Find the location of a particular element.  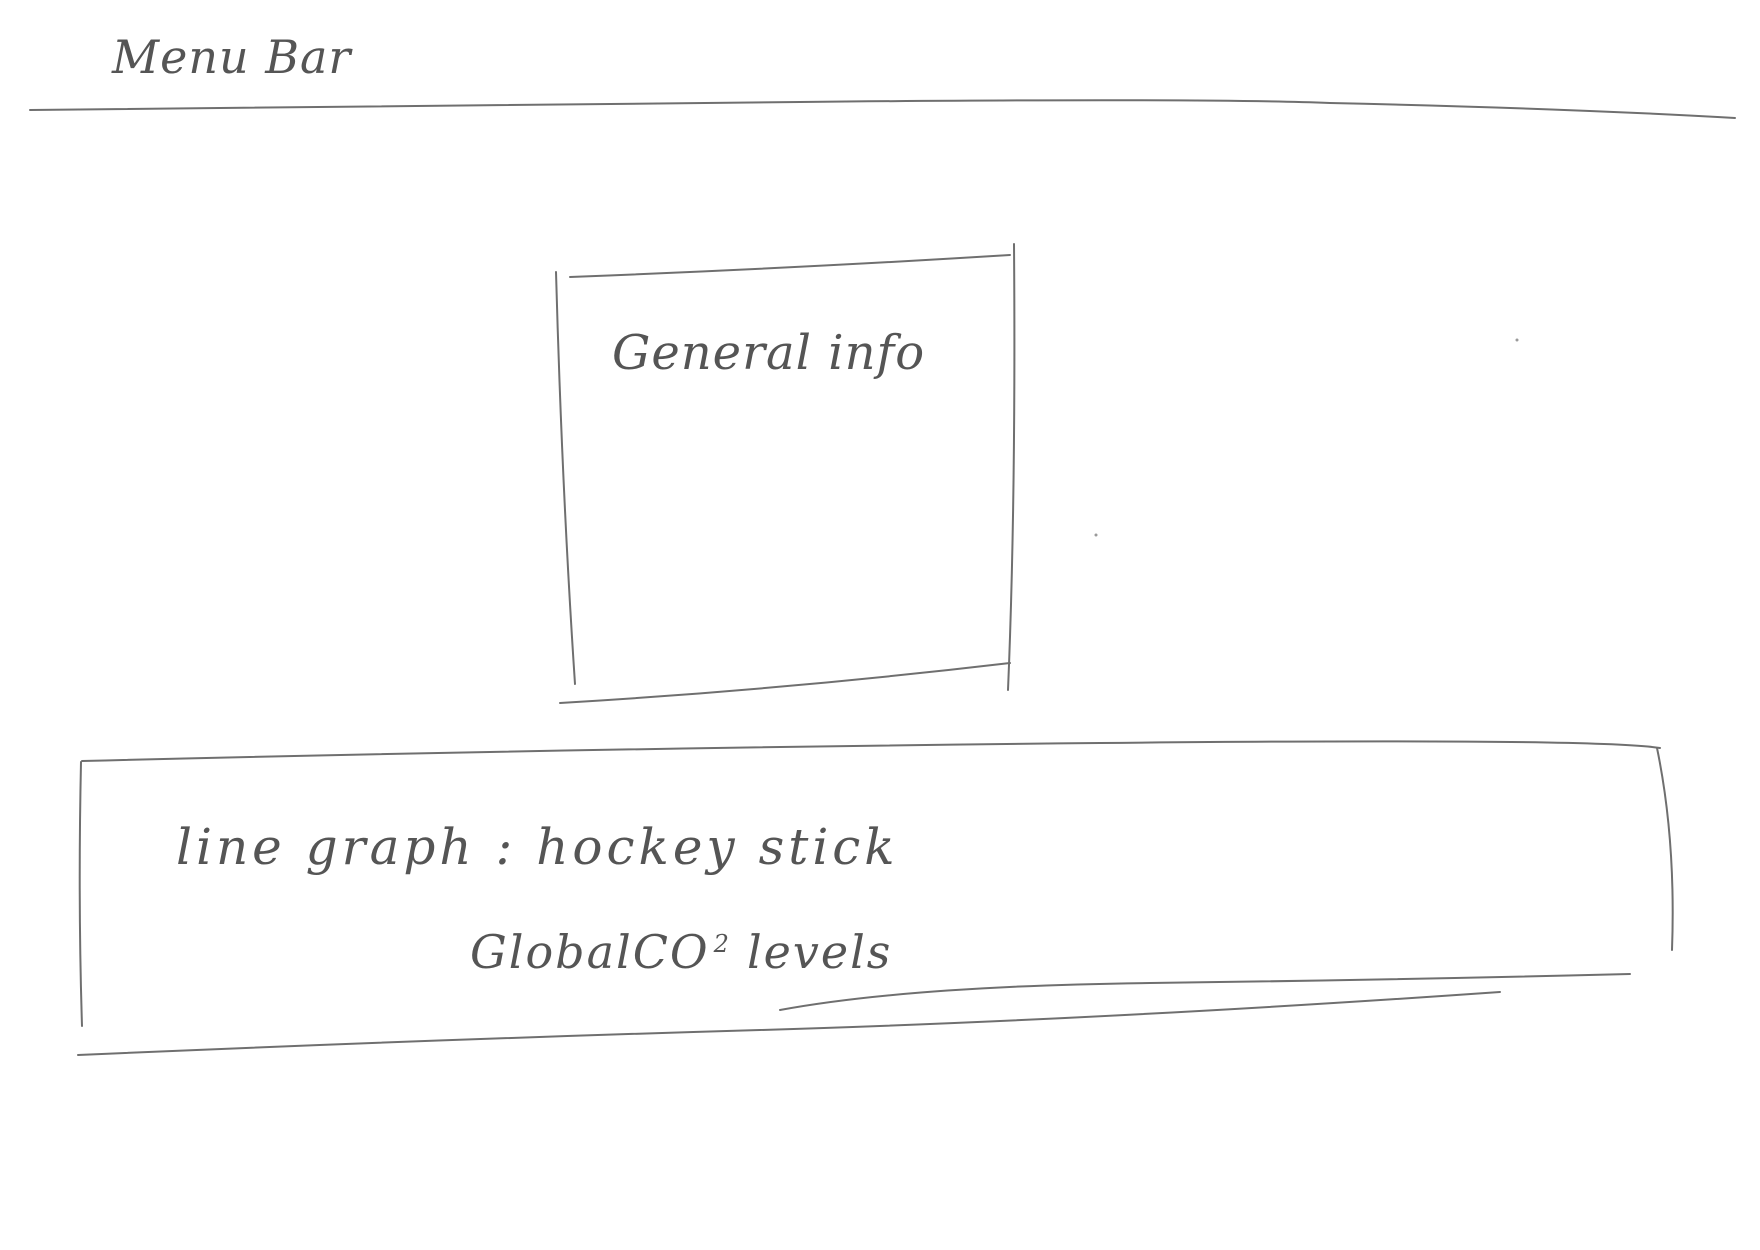

general-info-label: General info is located at coordinates (769, 353).